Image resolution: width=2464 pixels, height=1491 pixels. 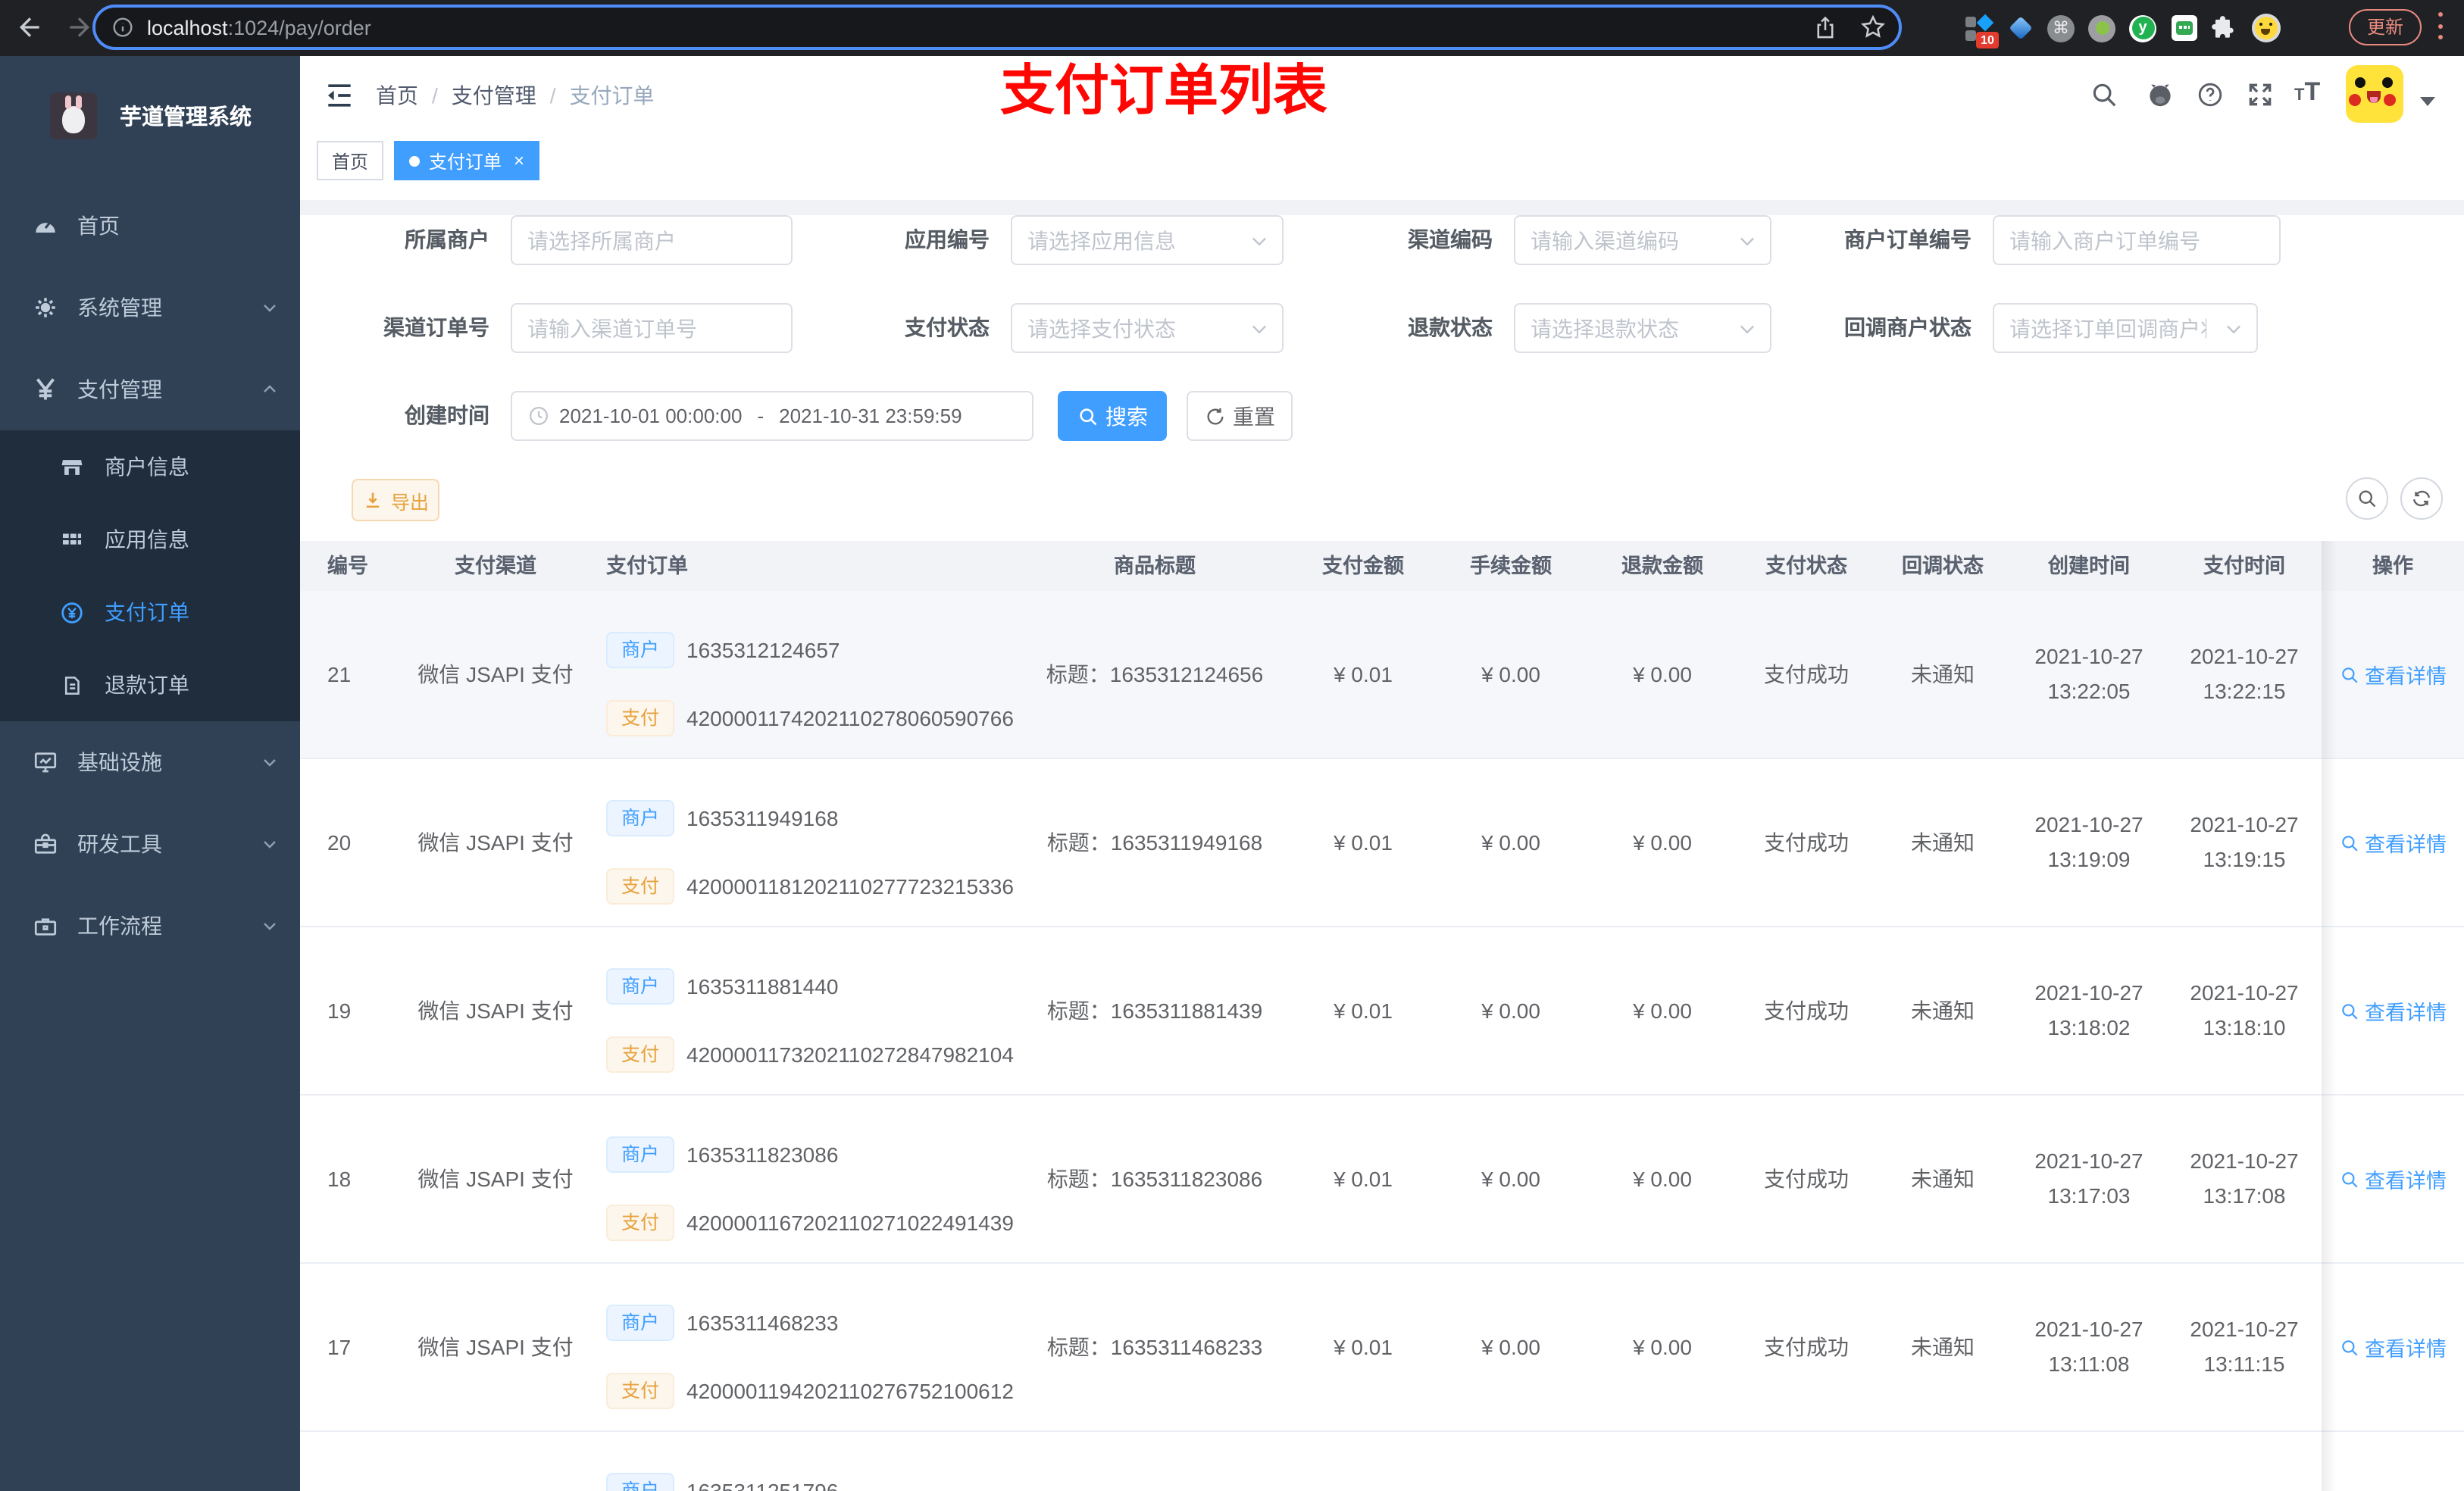 I want to click on merchant-select: 请选择所属商户, so click(x=652, y=240).